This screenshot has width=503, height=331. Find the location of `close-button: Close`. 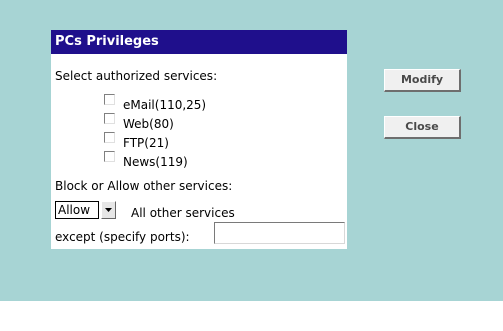

close-button: Close is located at coordinates (422, 127).